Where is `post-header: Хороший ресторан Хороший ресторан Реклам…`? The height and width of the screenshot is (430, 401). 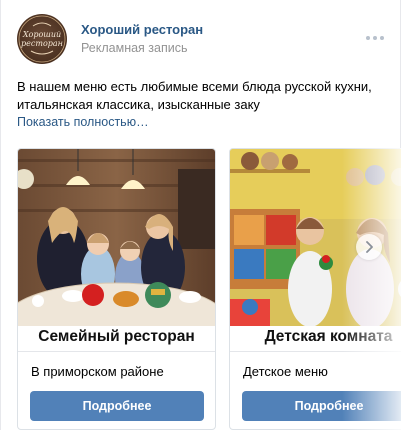 post-header: Хороший ресторан Хороший ресторан Реклам… is located at coordinates (202, 39).